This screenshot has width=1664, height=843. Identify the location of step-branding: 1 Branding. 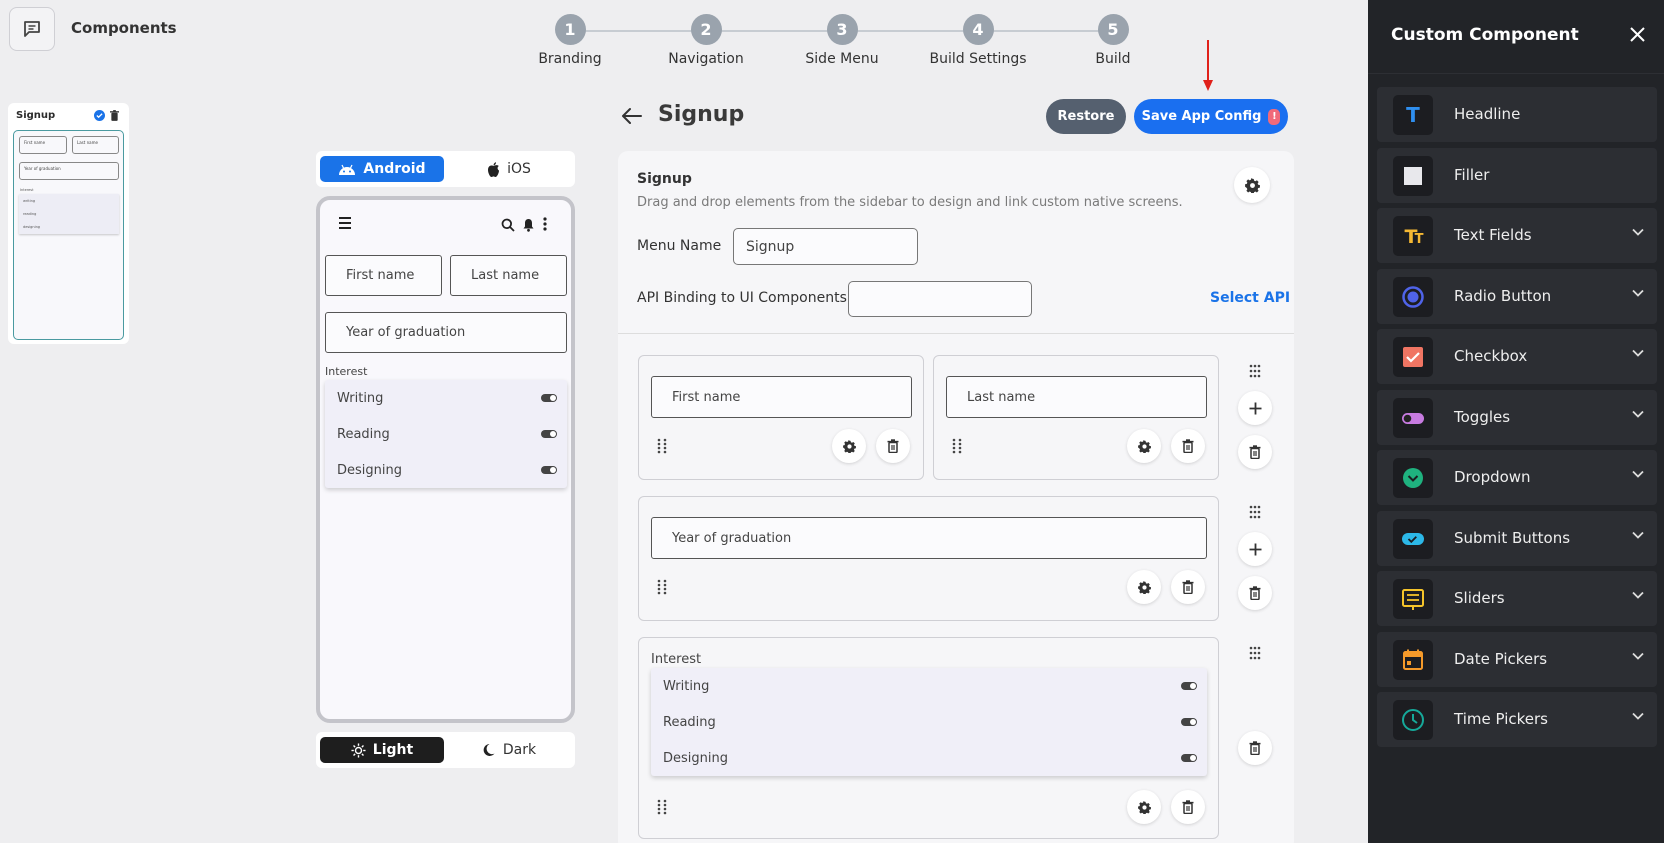
(570, 40).